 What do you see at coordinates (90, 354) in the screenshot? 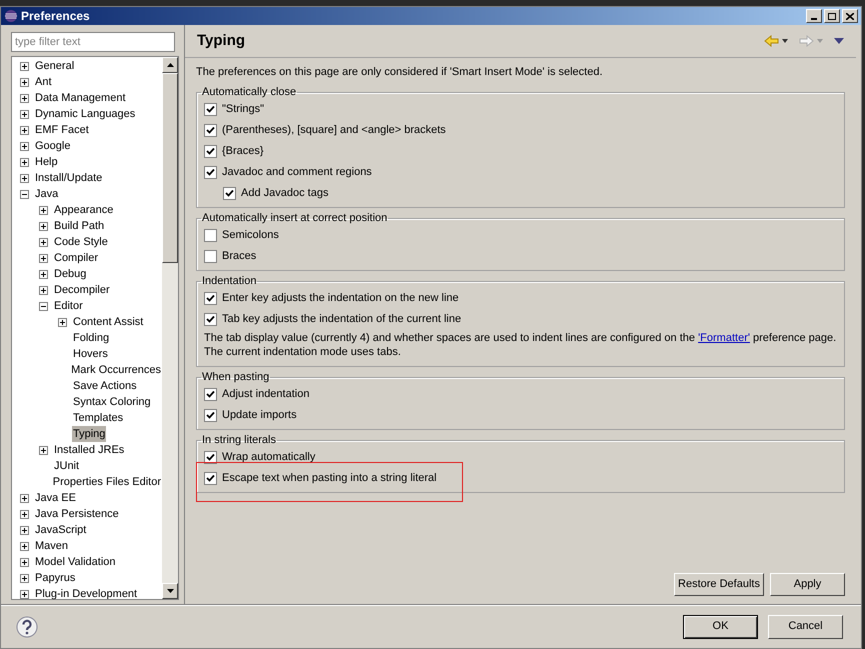
I see `tree-item: Hovers` at bounding box center [90, 354].